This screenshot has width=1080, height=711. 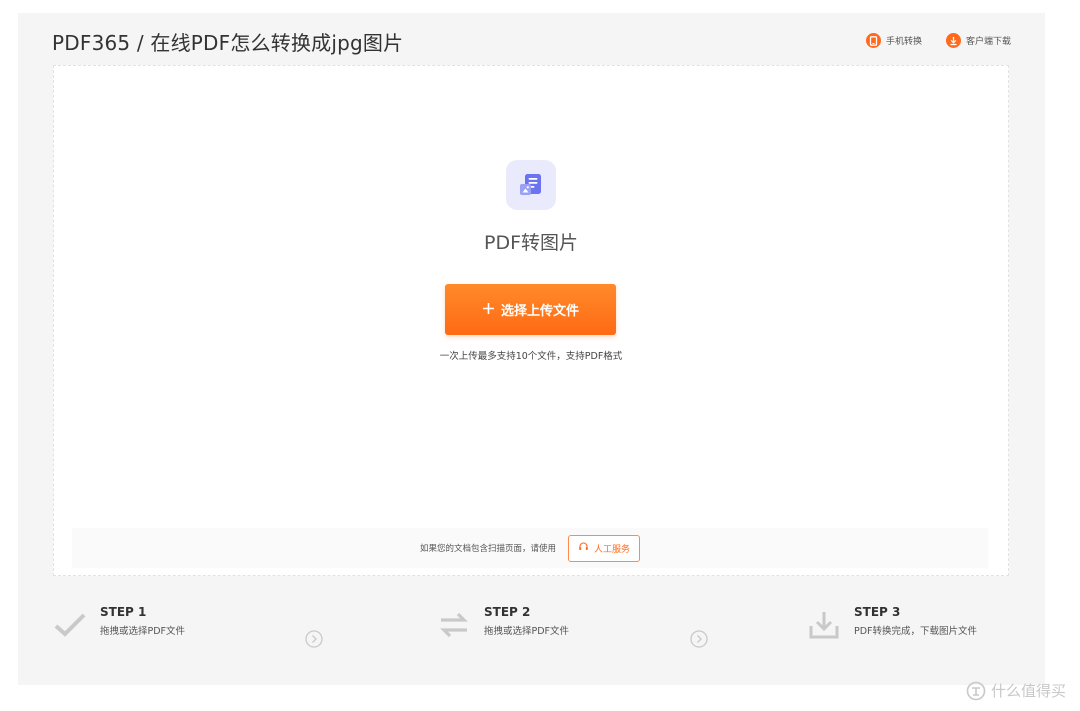 I want to click on client-download-link: 客户端下载, so click(x=978, y=40).